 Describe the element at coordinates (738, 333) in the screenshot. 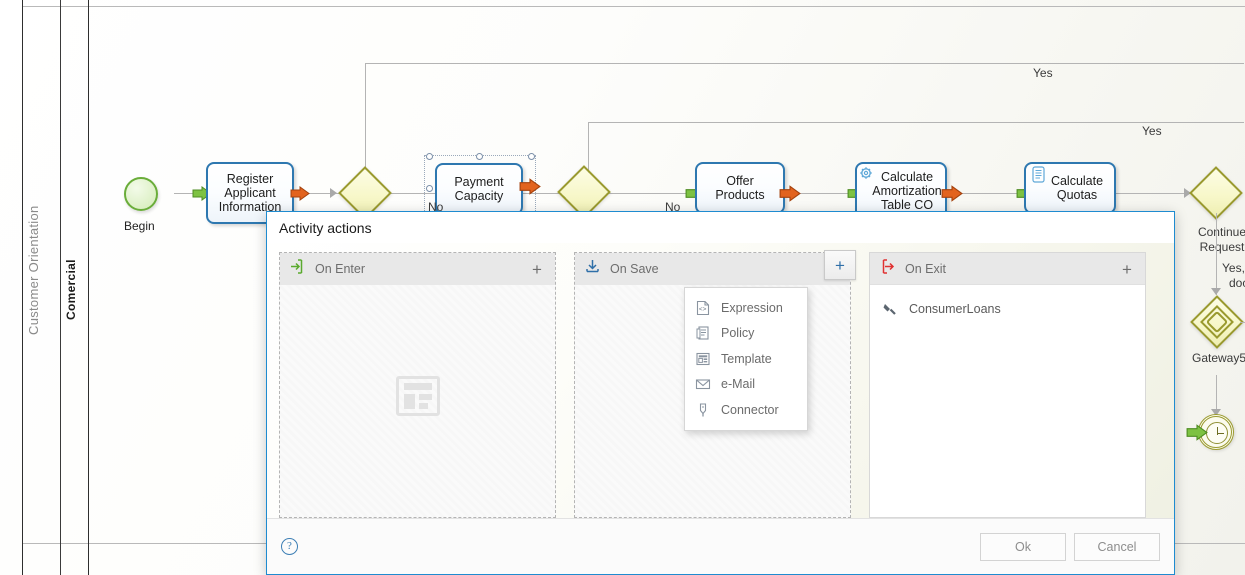

I see `context-menu-label: Policy` at that location.